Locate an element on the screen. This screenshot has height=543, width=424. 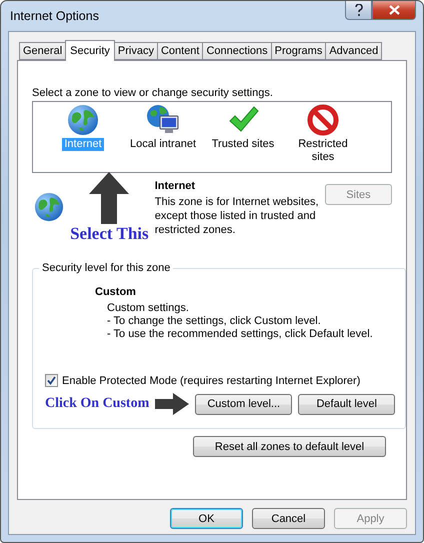
tab: Programs is located at coordinates (298, 51).